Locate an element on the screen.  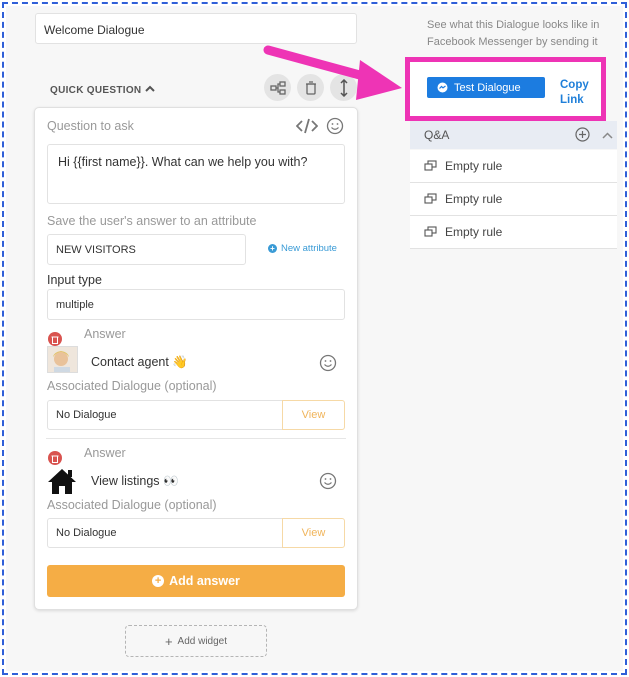
code-icon is located at coordinates (307, 128).